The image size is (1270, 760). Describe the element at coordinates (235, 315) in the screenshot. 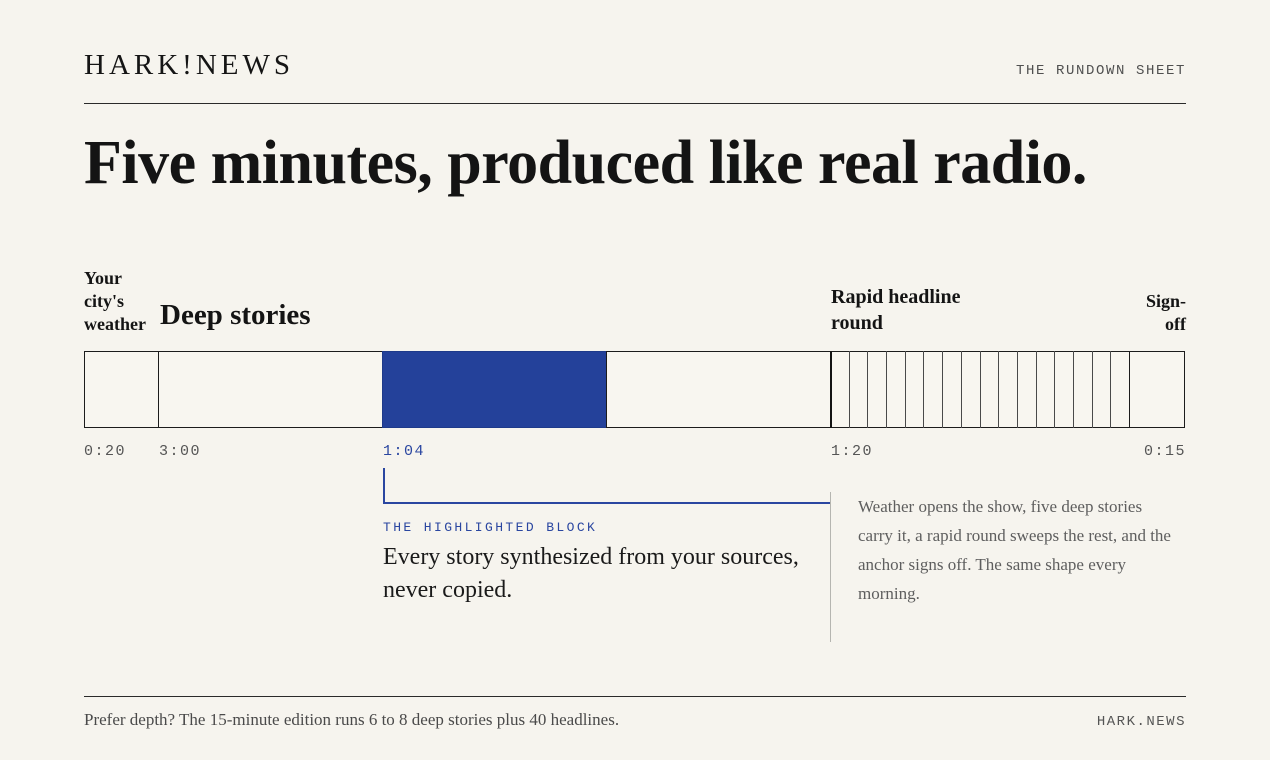

I see `segment-label-deep-stories: Deep stories` at that location.